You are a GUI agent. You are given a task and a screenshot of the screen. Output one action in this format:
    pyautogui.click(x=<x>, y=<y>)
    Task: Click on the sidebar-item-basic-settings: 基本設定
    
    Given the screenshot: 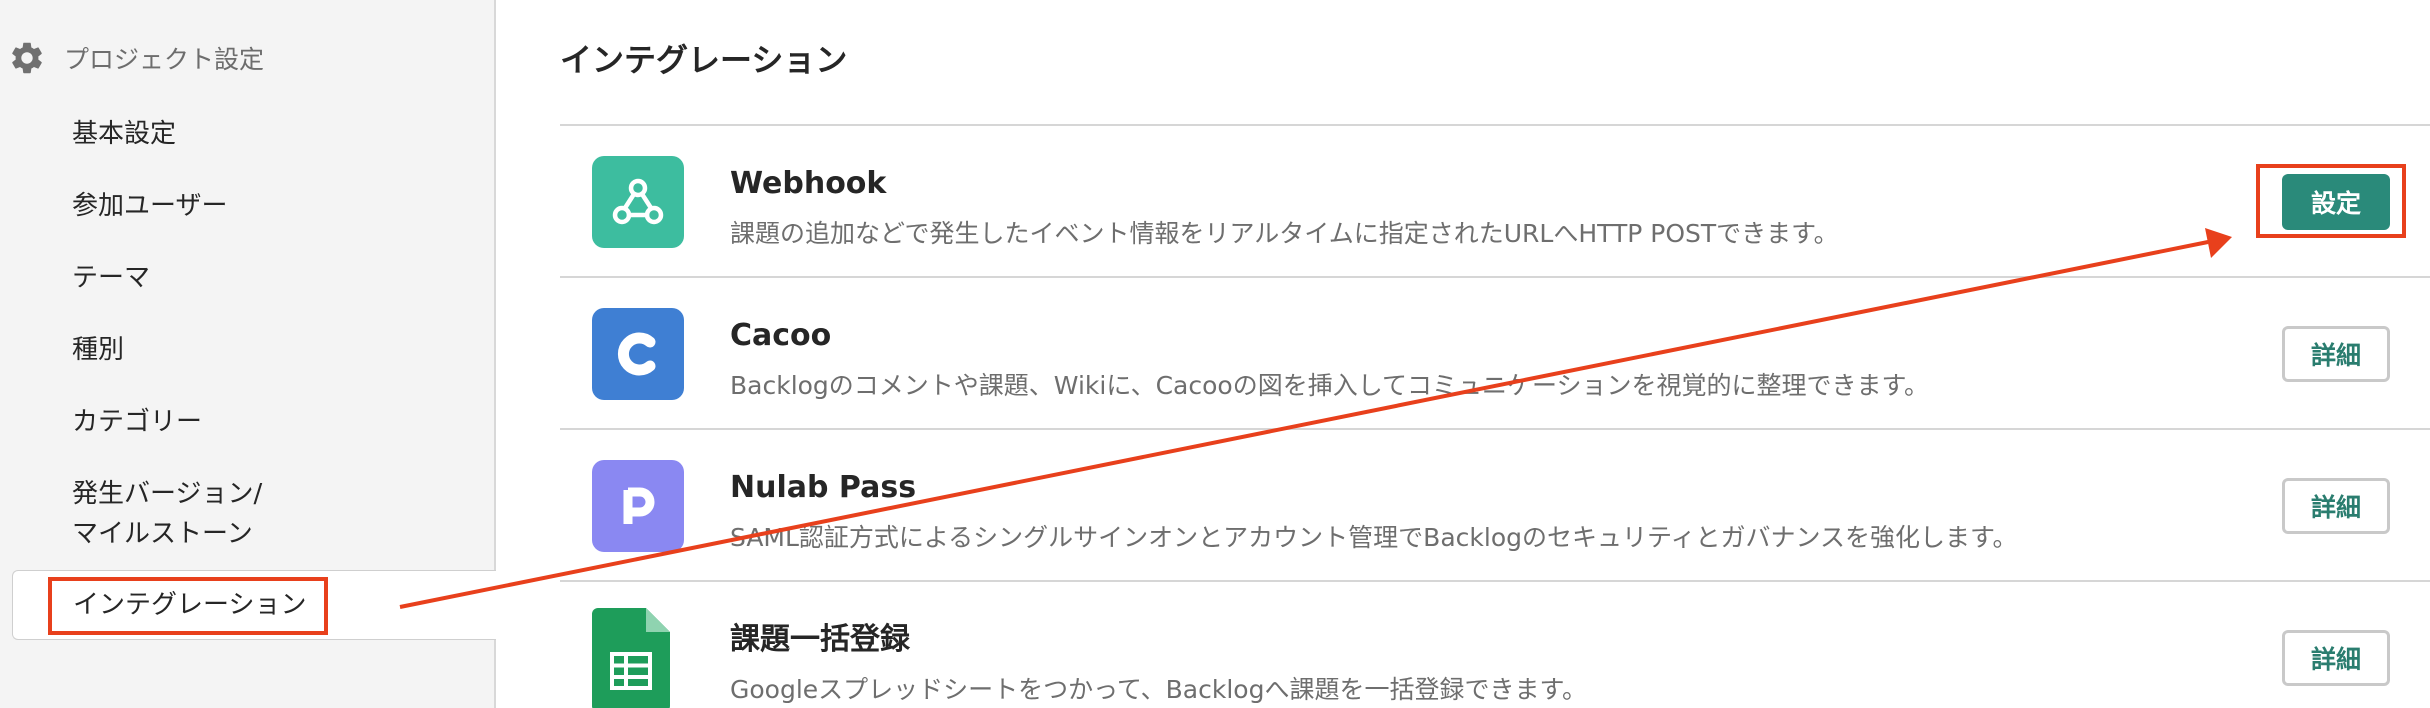 What is the action you would take?
    pyautogui.click(x=124, y=134)
    